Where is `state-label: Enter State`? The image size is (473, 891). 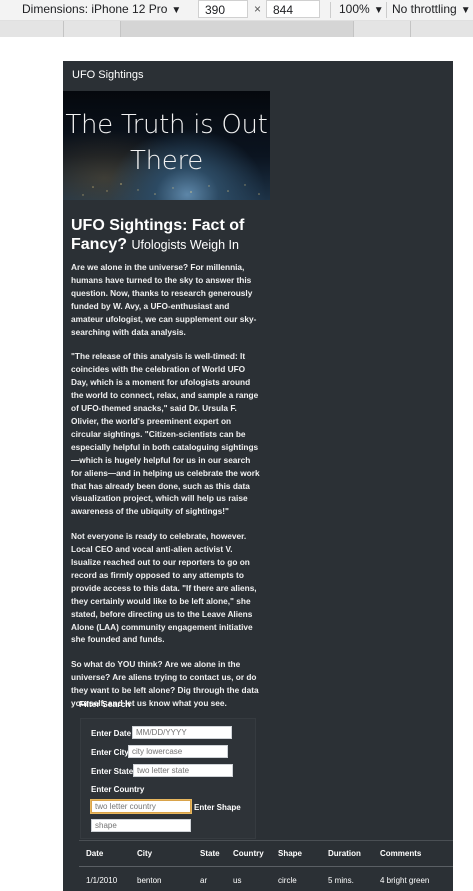 state-label: Enter State is located at coordinates (112, 771).